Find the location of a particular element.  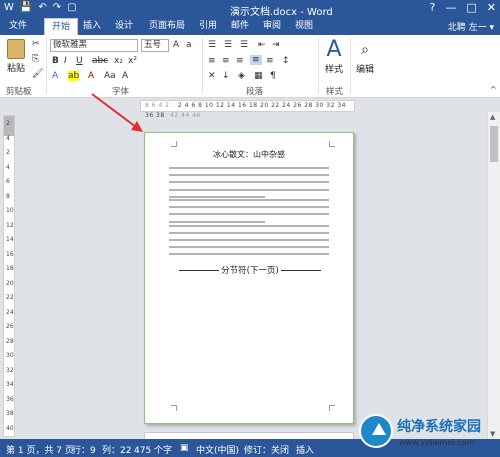

align-right-icon: ≡ is located at coordinates (240, 61).